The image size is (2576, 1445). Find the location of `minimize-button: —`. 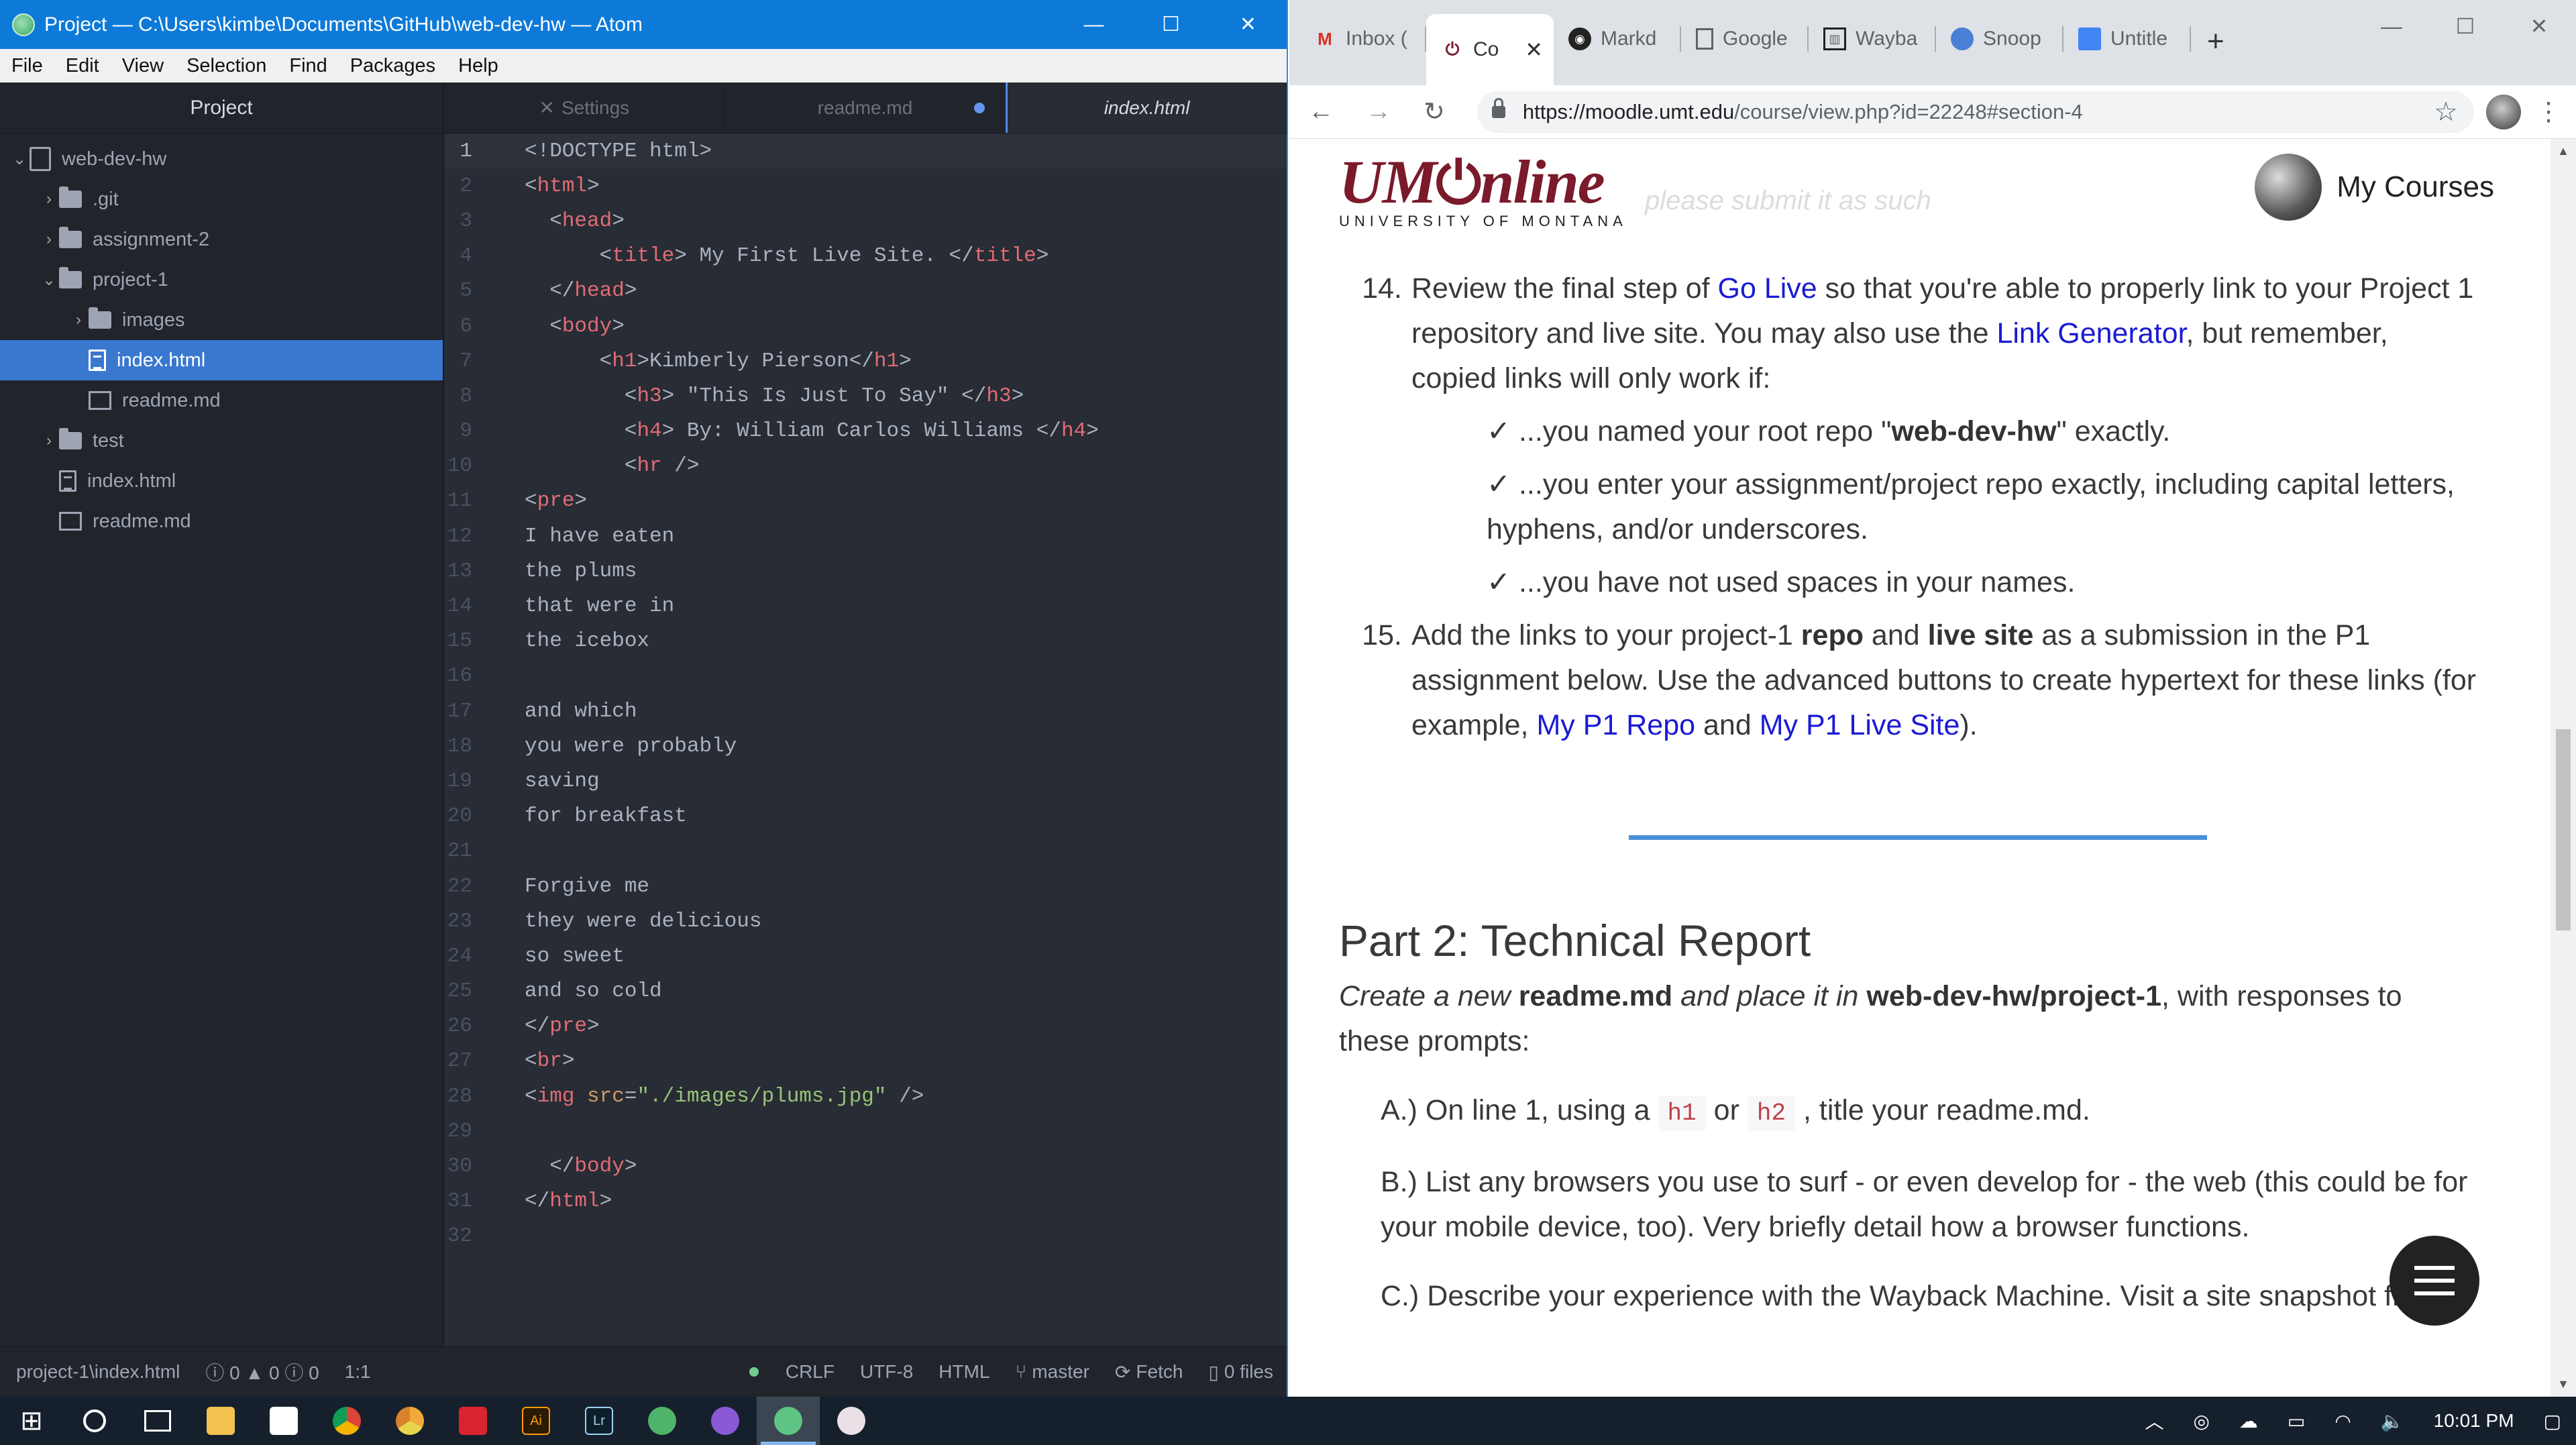

minimize-button: — is located at coordinates (1093, 24).